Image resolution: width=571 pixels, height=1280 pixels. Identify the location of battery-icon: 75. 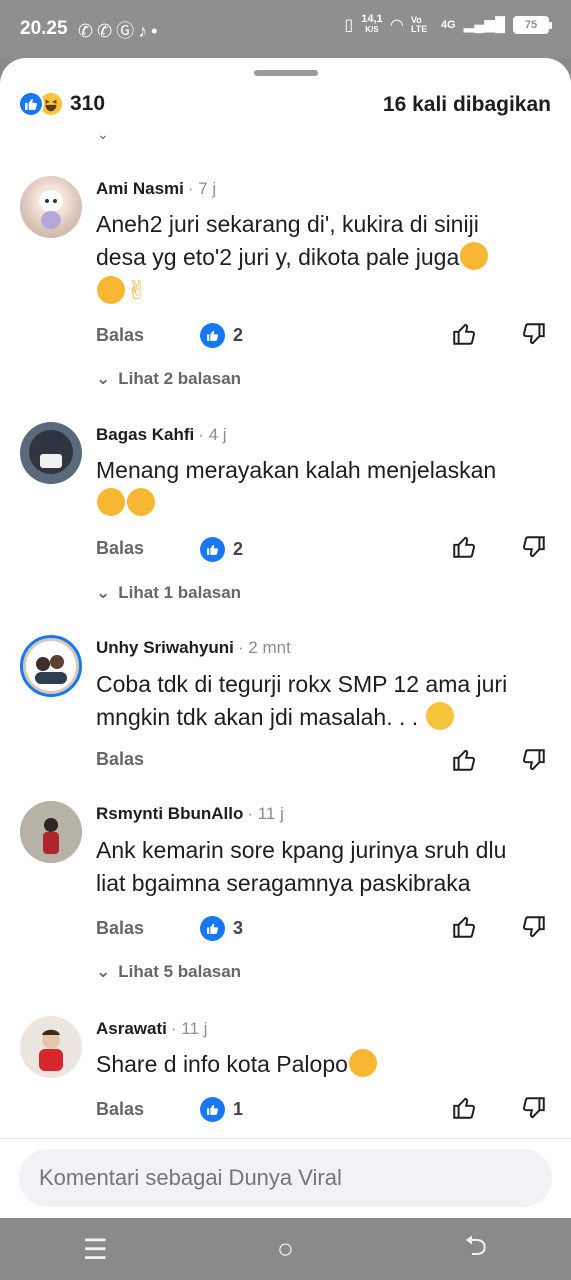
(532, 24).